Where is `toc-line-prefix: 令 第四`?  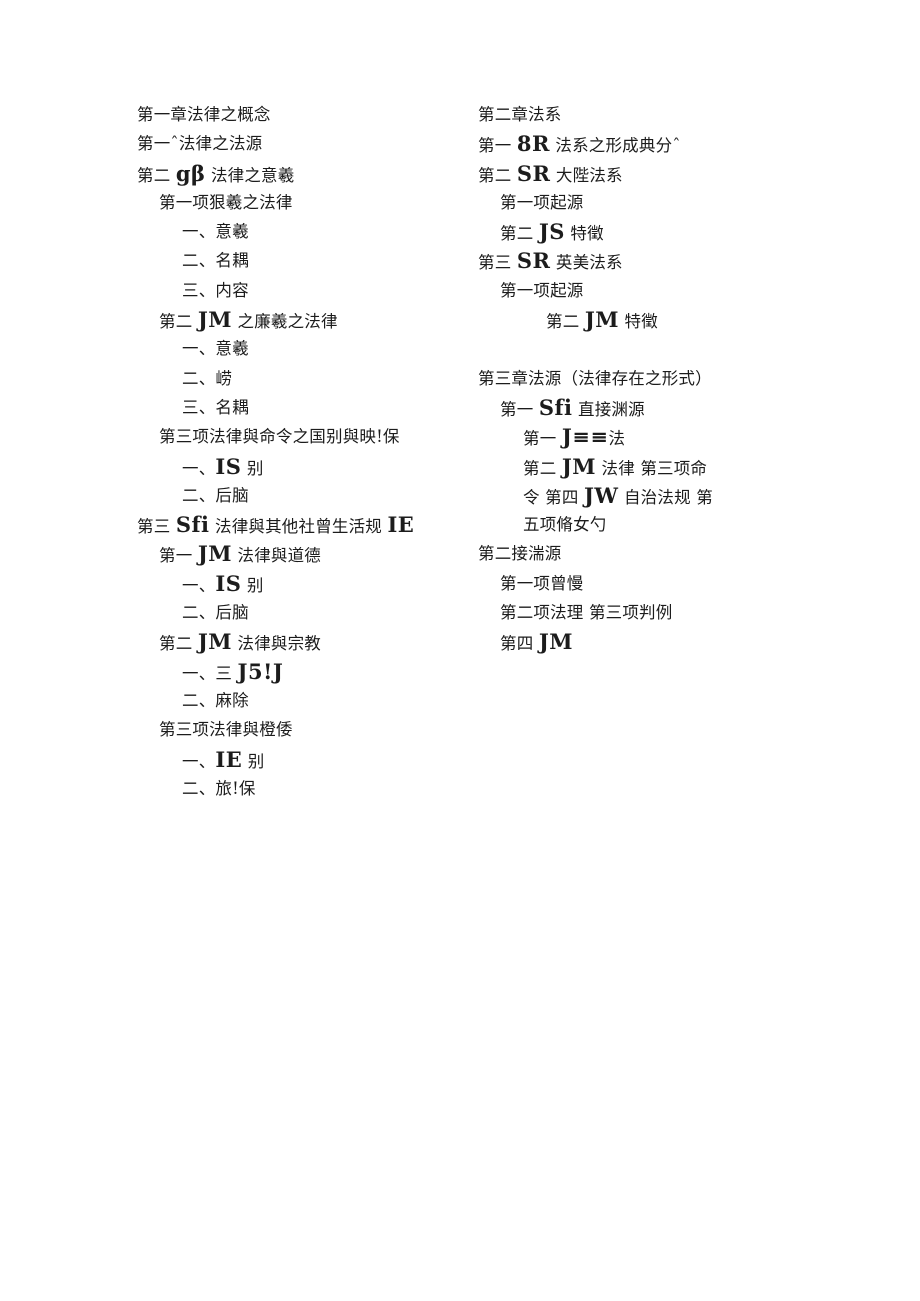
toc-line-prefix: 令 第四 is located at coordinates (553, 497).